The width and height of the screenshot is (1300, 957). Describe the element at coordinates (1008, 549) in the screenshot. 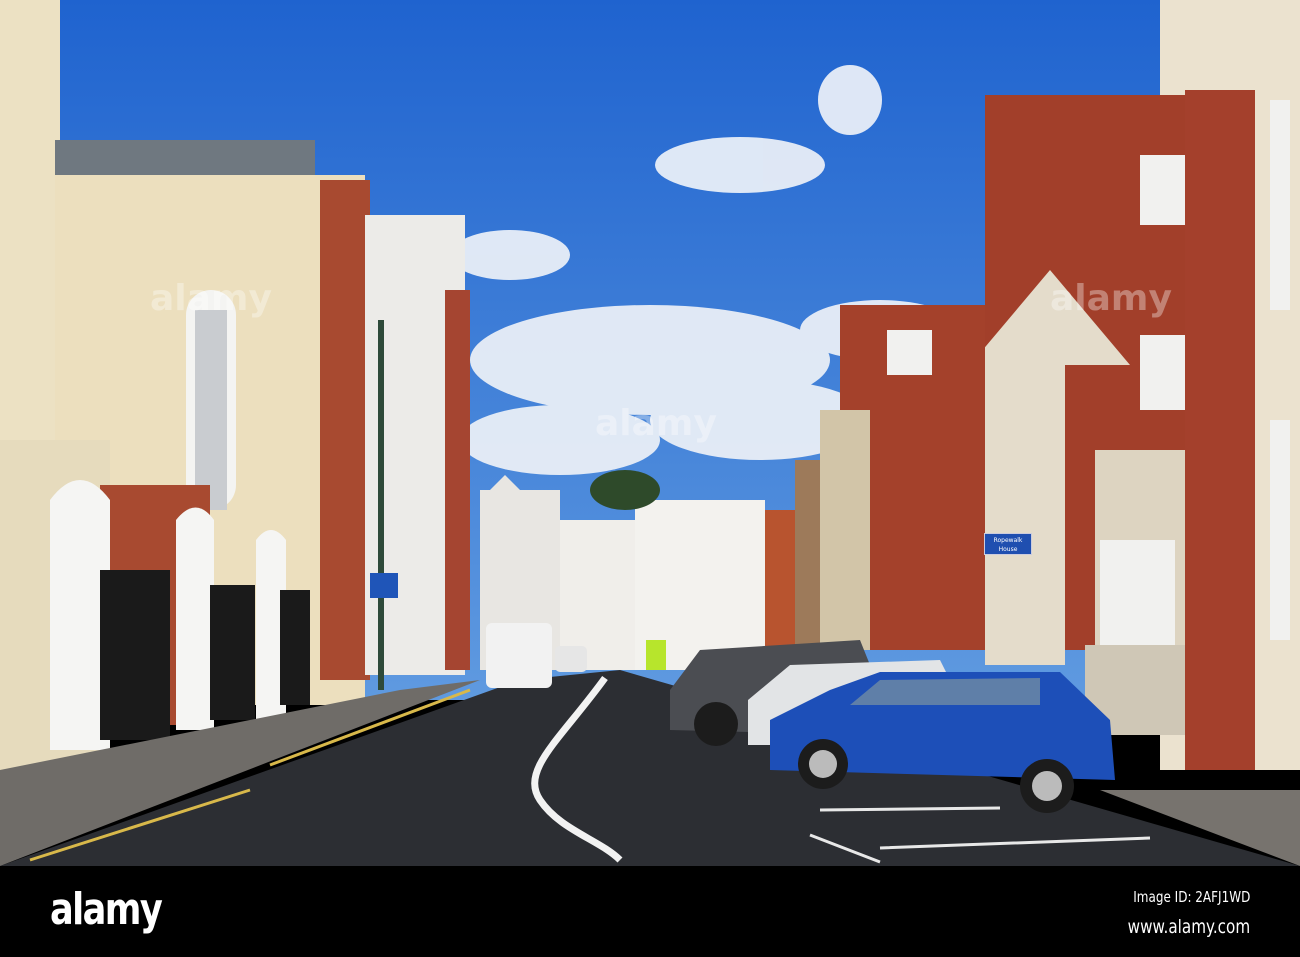

I see `sign-line-2: House` at that location.